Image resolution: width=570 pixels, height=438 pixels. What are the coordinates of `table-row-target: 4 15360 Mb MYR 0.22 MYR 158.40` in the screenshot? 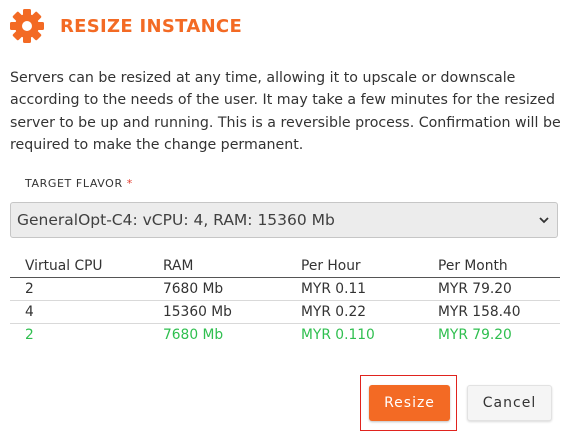 It's located at (285, 312).